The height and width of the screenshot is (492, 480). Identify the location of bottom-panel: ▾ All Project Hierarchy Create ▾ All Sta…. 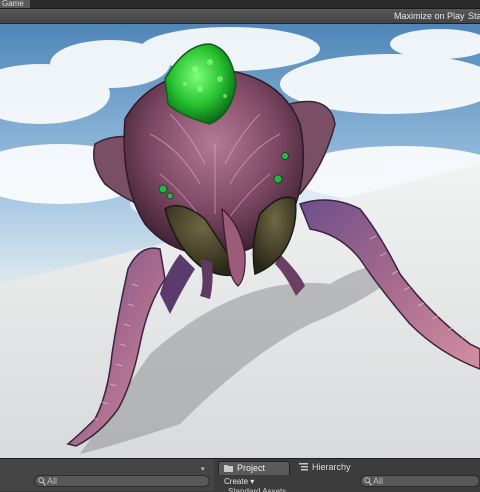
(240, 475).